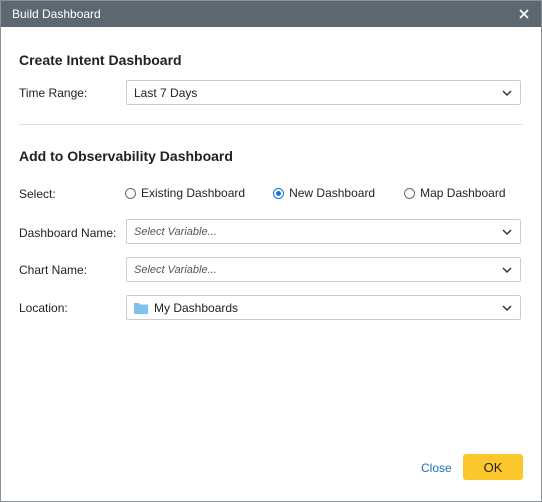 This screenshot has height=502, width=542. What do you see at coordinates (196, 307) in the screenshot?
I see `location-value: My Dashboards` at bounding box center [196, 307].